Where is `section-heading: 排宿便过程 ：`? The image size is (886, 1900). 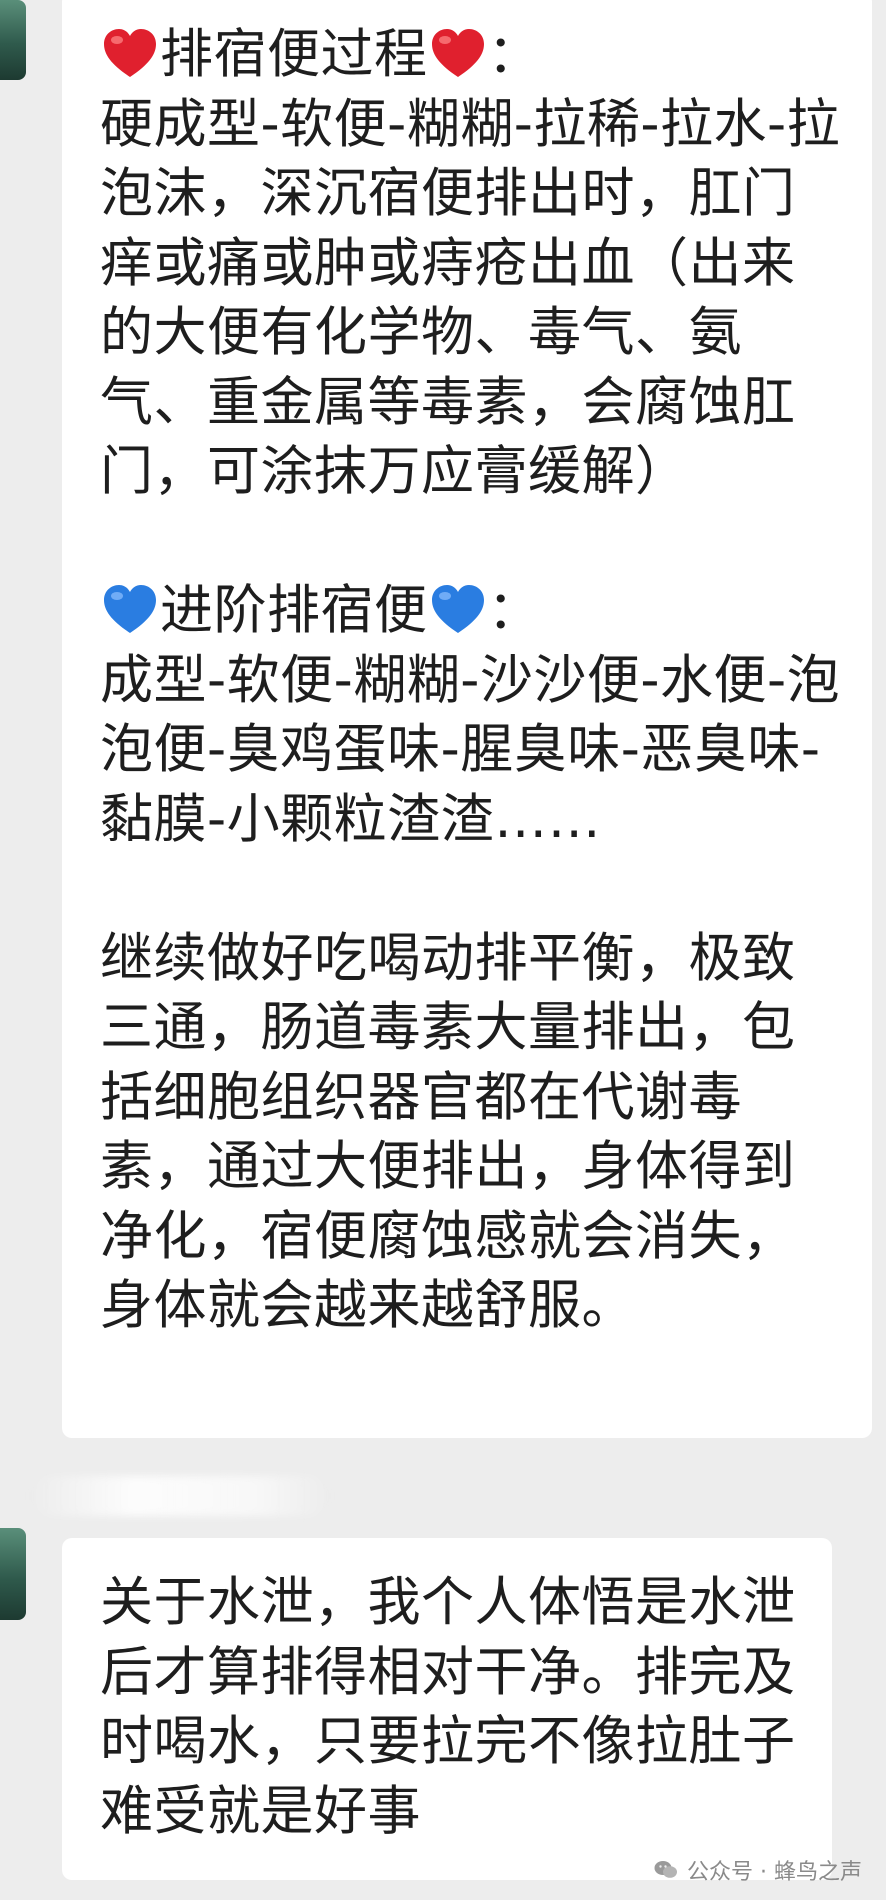
section-heading: 排宿便过程 ： is located at coordinates (471, 55).